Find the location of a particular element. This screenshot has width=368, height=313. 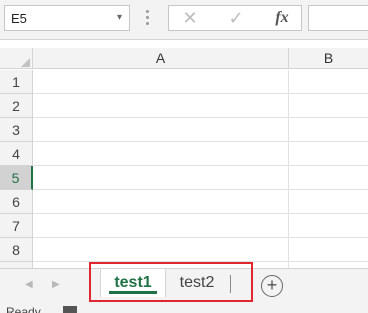

sheet-tab-label: test1 is located at coordinates (133, 282).